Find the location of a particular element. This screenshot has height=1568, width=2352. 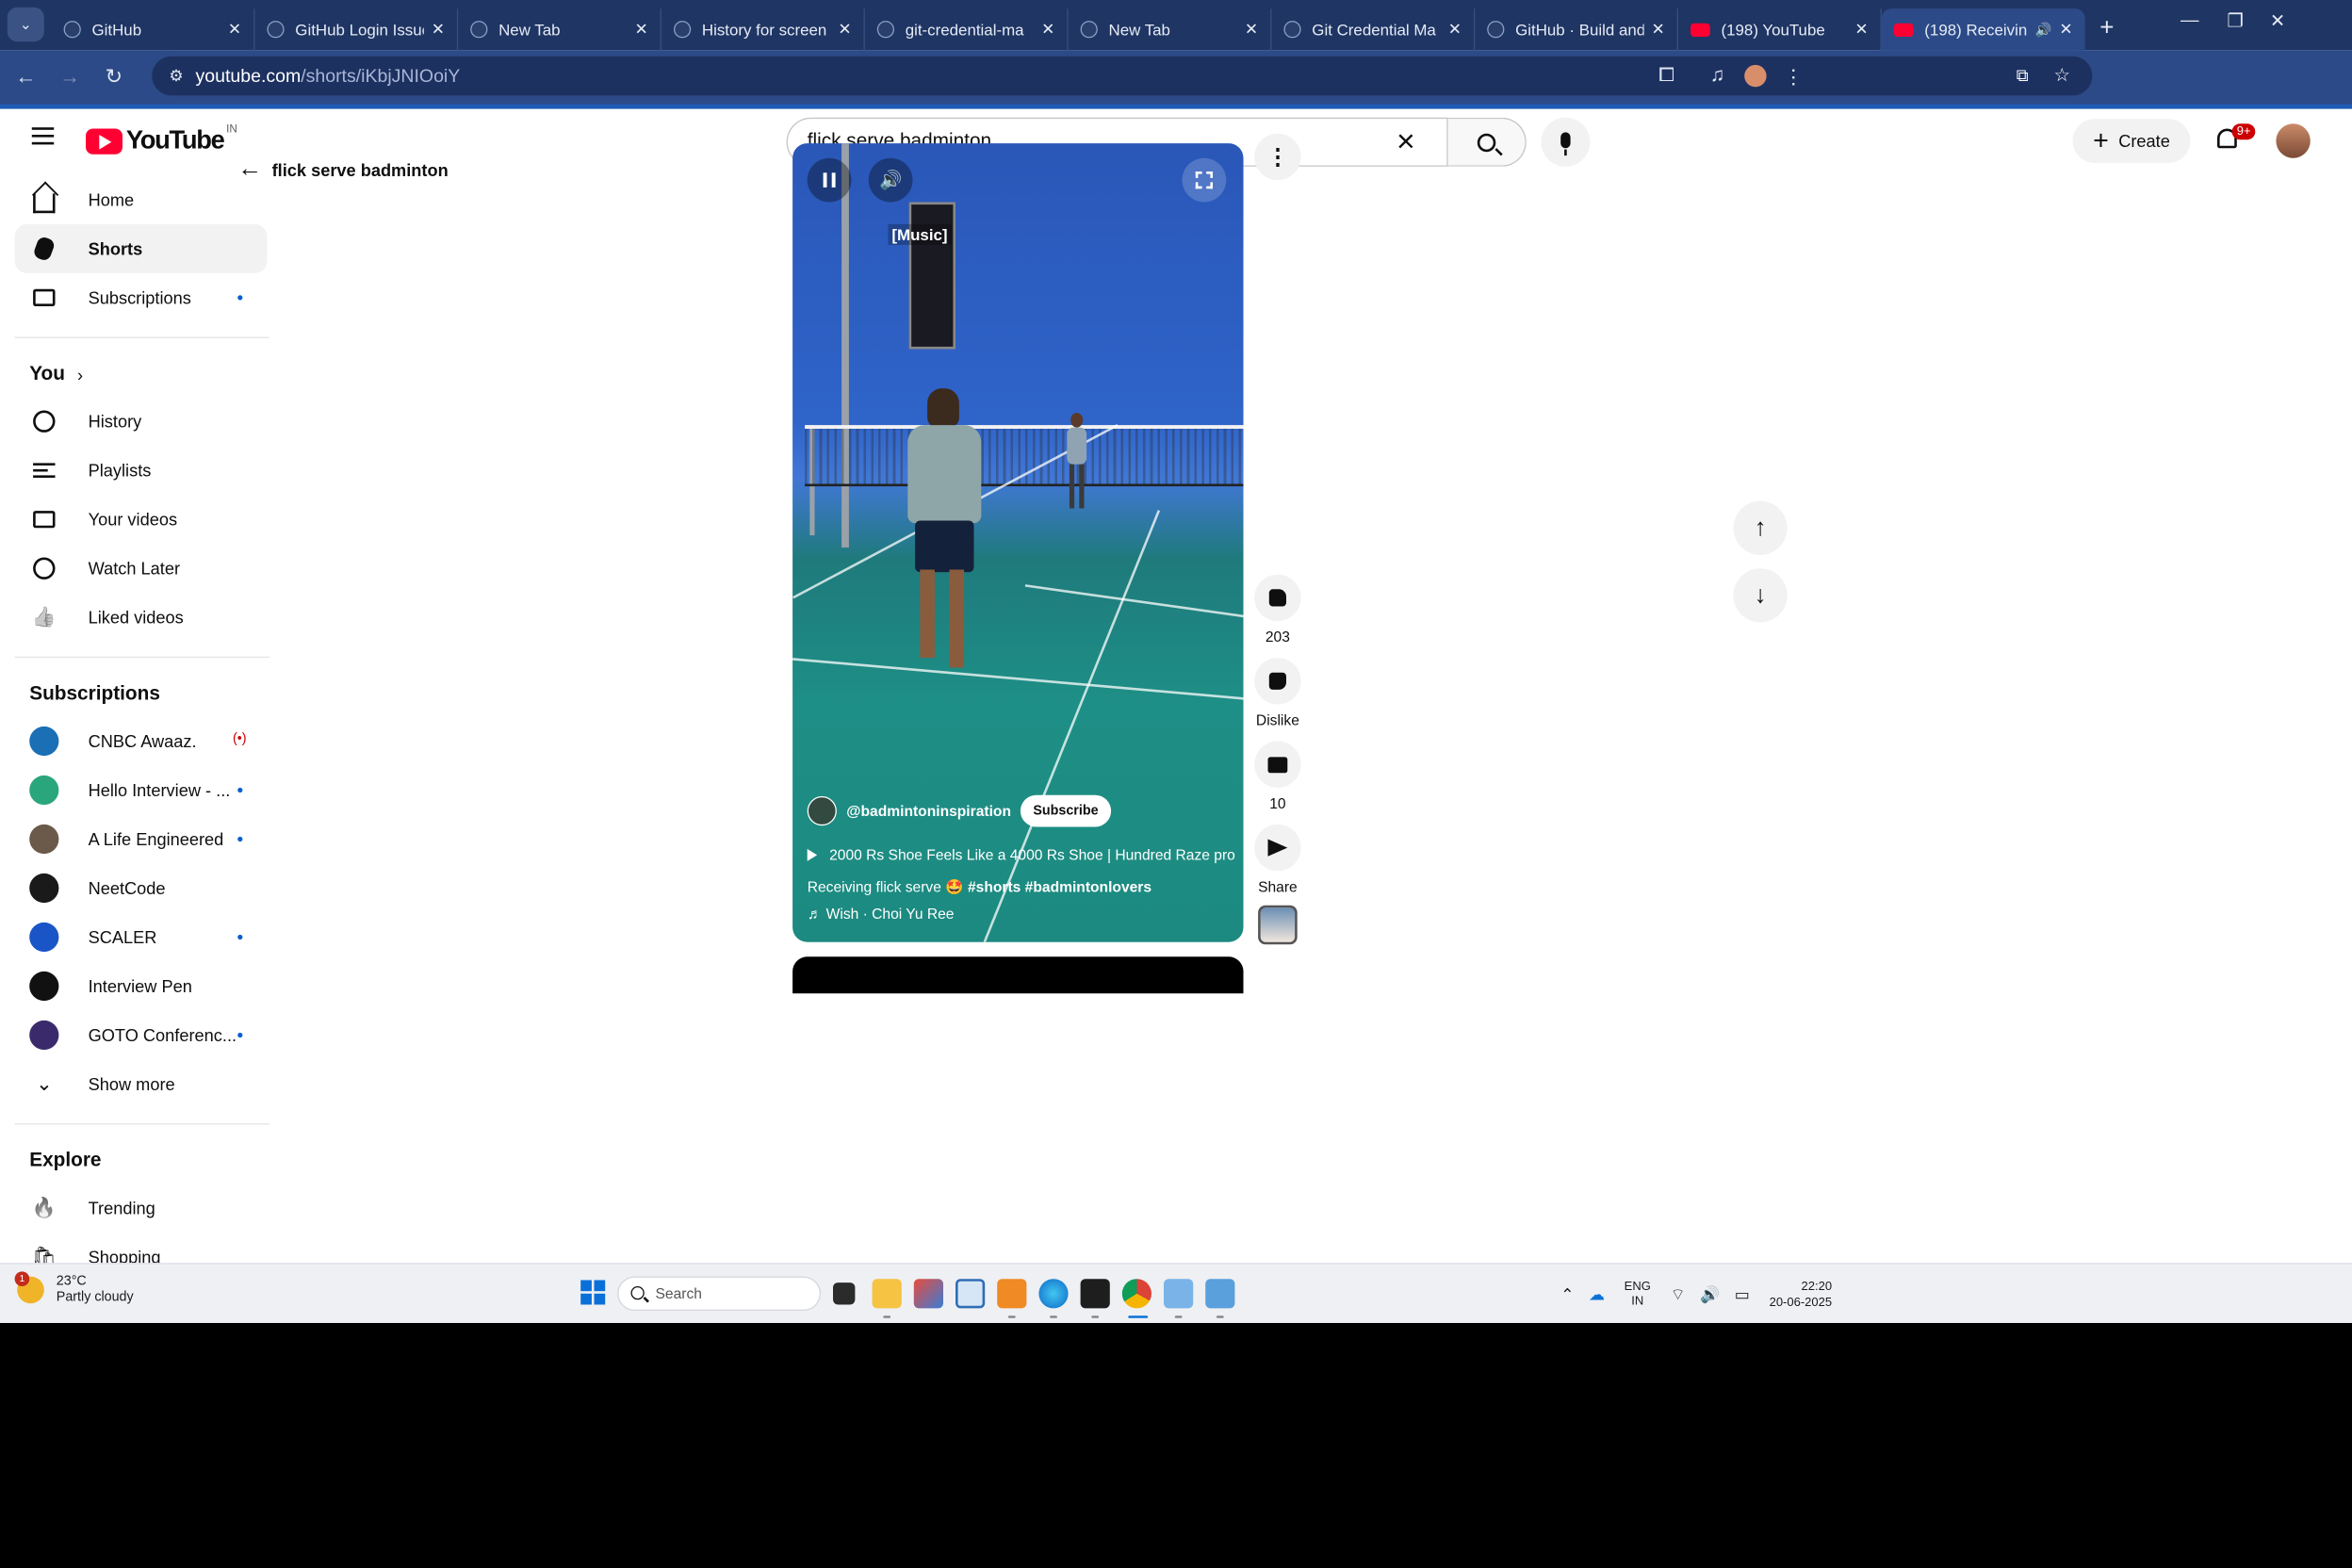

clear-search-icon: × is located at coordinates (1405, 140).